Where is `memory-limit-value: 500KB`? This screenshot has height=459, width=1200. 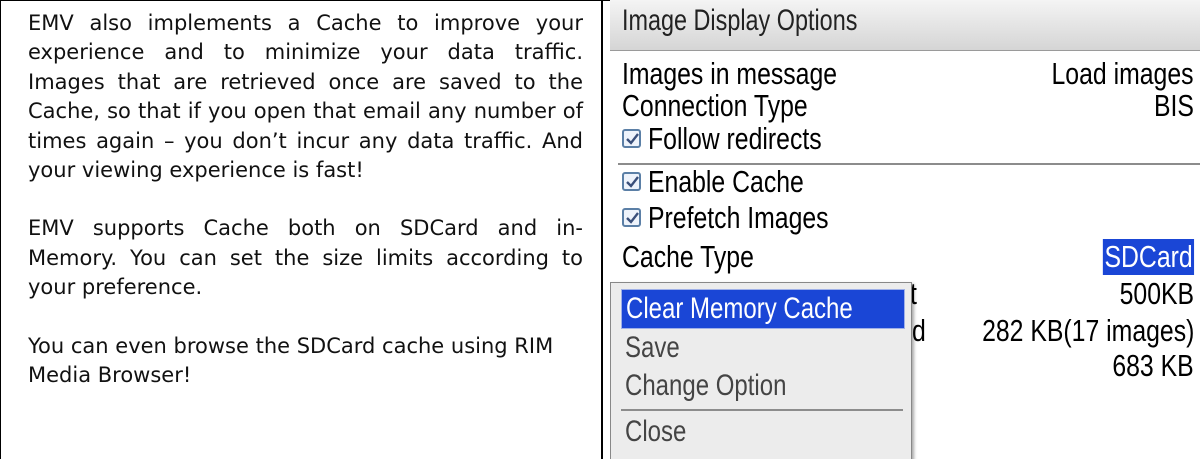 memory-limit-value: 500KB is located at coordinates (1157, 294).